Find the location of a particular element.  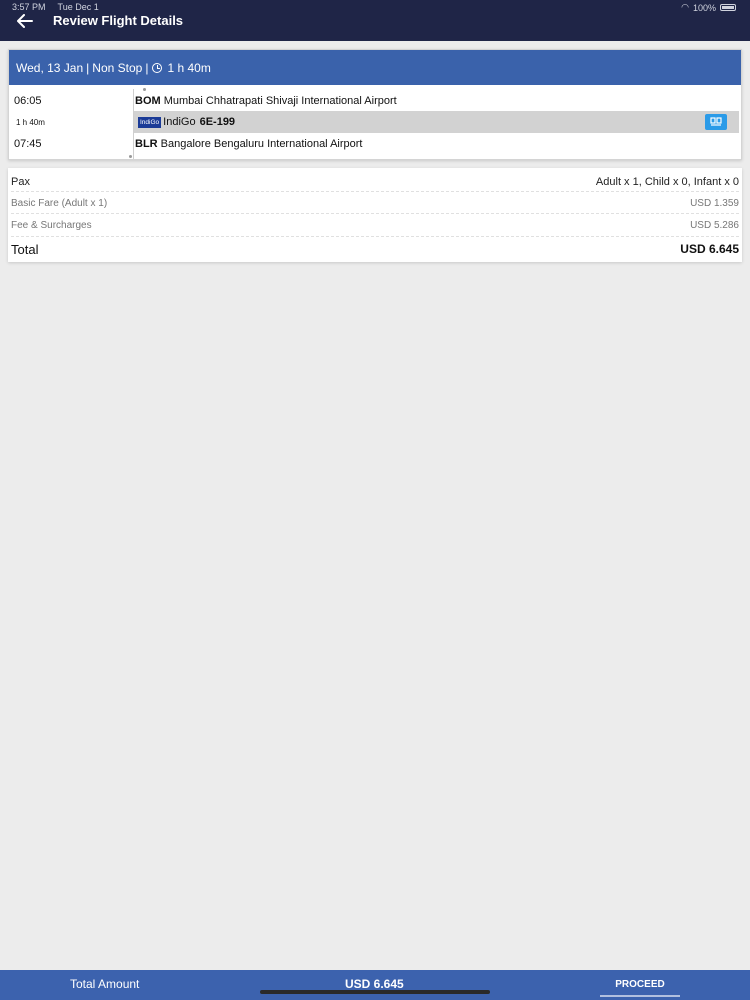

total-value: USD 6.645 is located at coordinates (709, 249).